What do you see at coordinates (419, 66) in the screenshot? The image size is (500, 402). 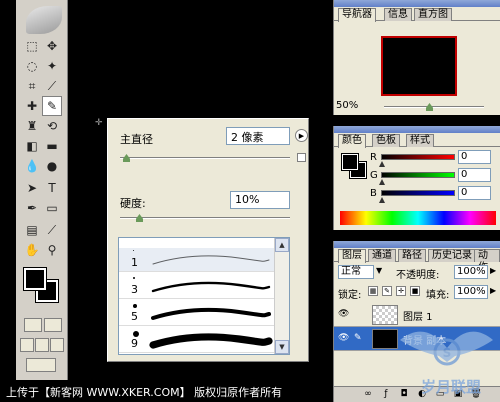 I see `navigator-preview` at bounding box center [419, 66].